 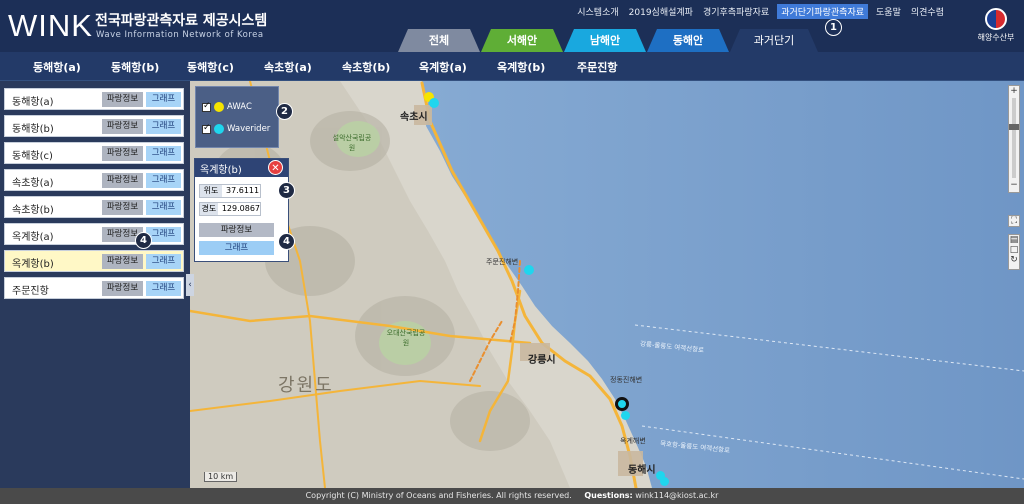 What do you see at coordinates (1014, 185) in the screenshot?
I see `zoom-out-button: −` at bounding box center [1014, 185].